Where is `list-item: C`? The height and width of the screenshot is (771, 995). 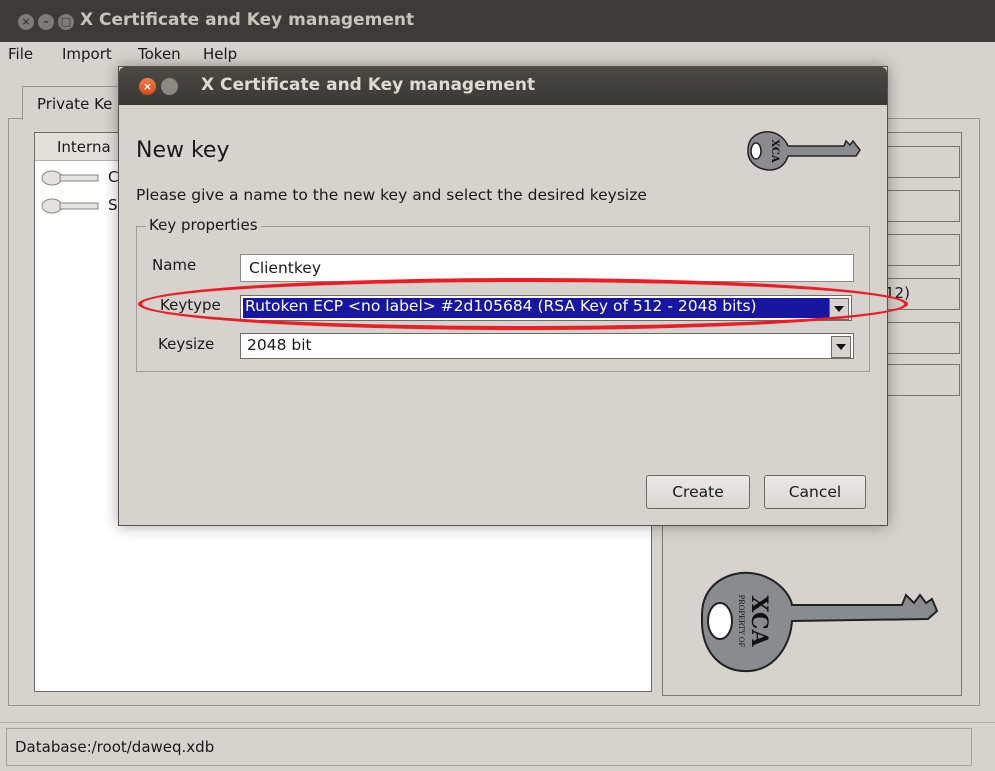 list-item: C is located at coordinates (85, 178).